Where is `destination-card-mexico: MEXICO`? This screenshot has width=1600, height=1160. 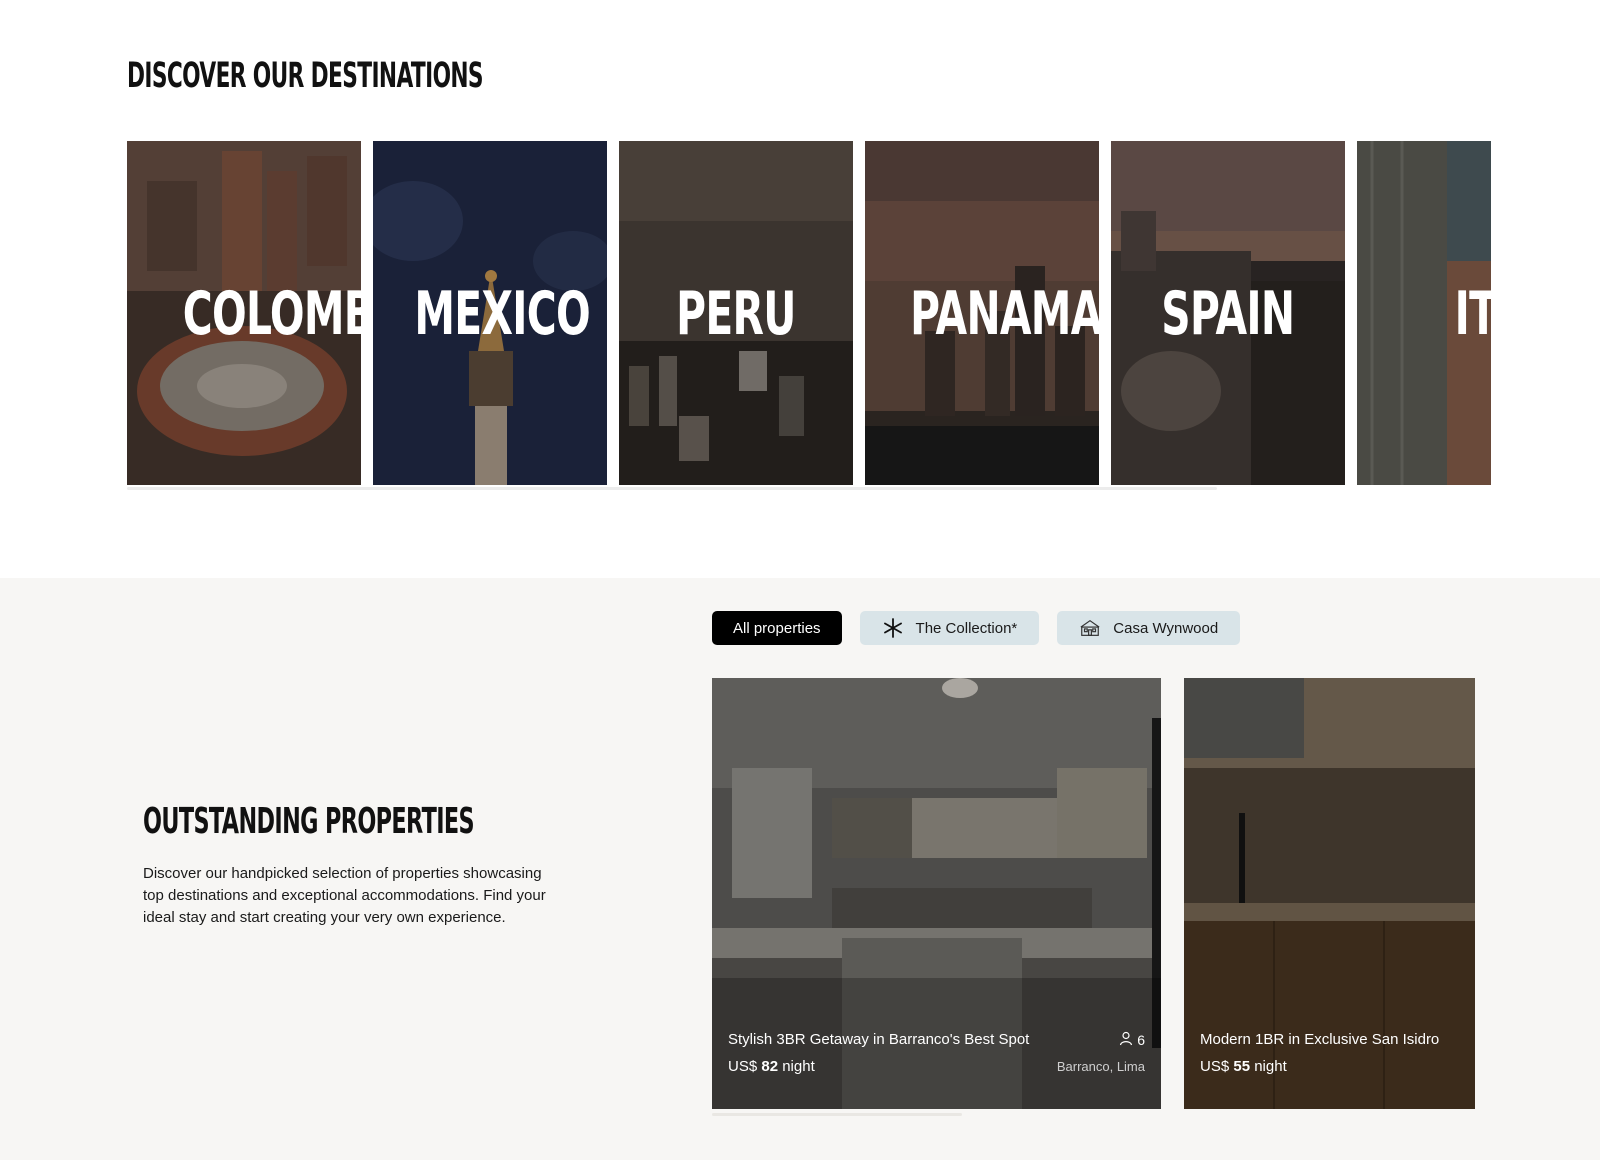
destination-card-mexico: MEXICO is located at coordinates (490, 313).